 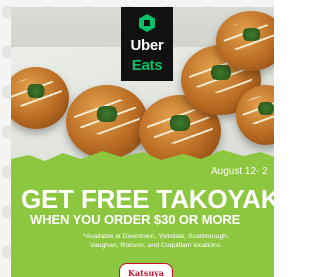 I want to click on uber-eats-logo-icon, so click(x=147, y=23).